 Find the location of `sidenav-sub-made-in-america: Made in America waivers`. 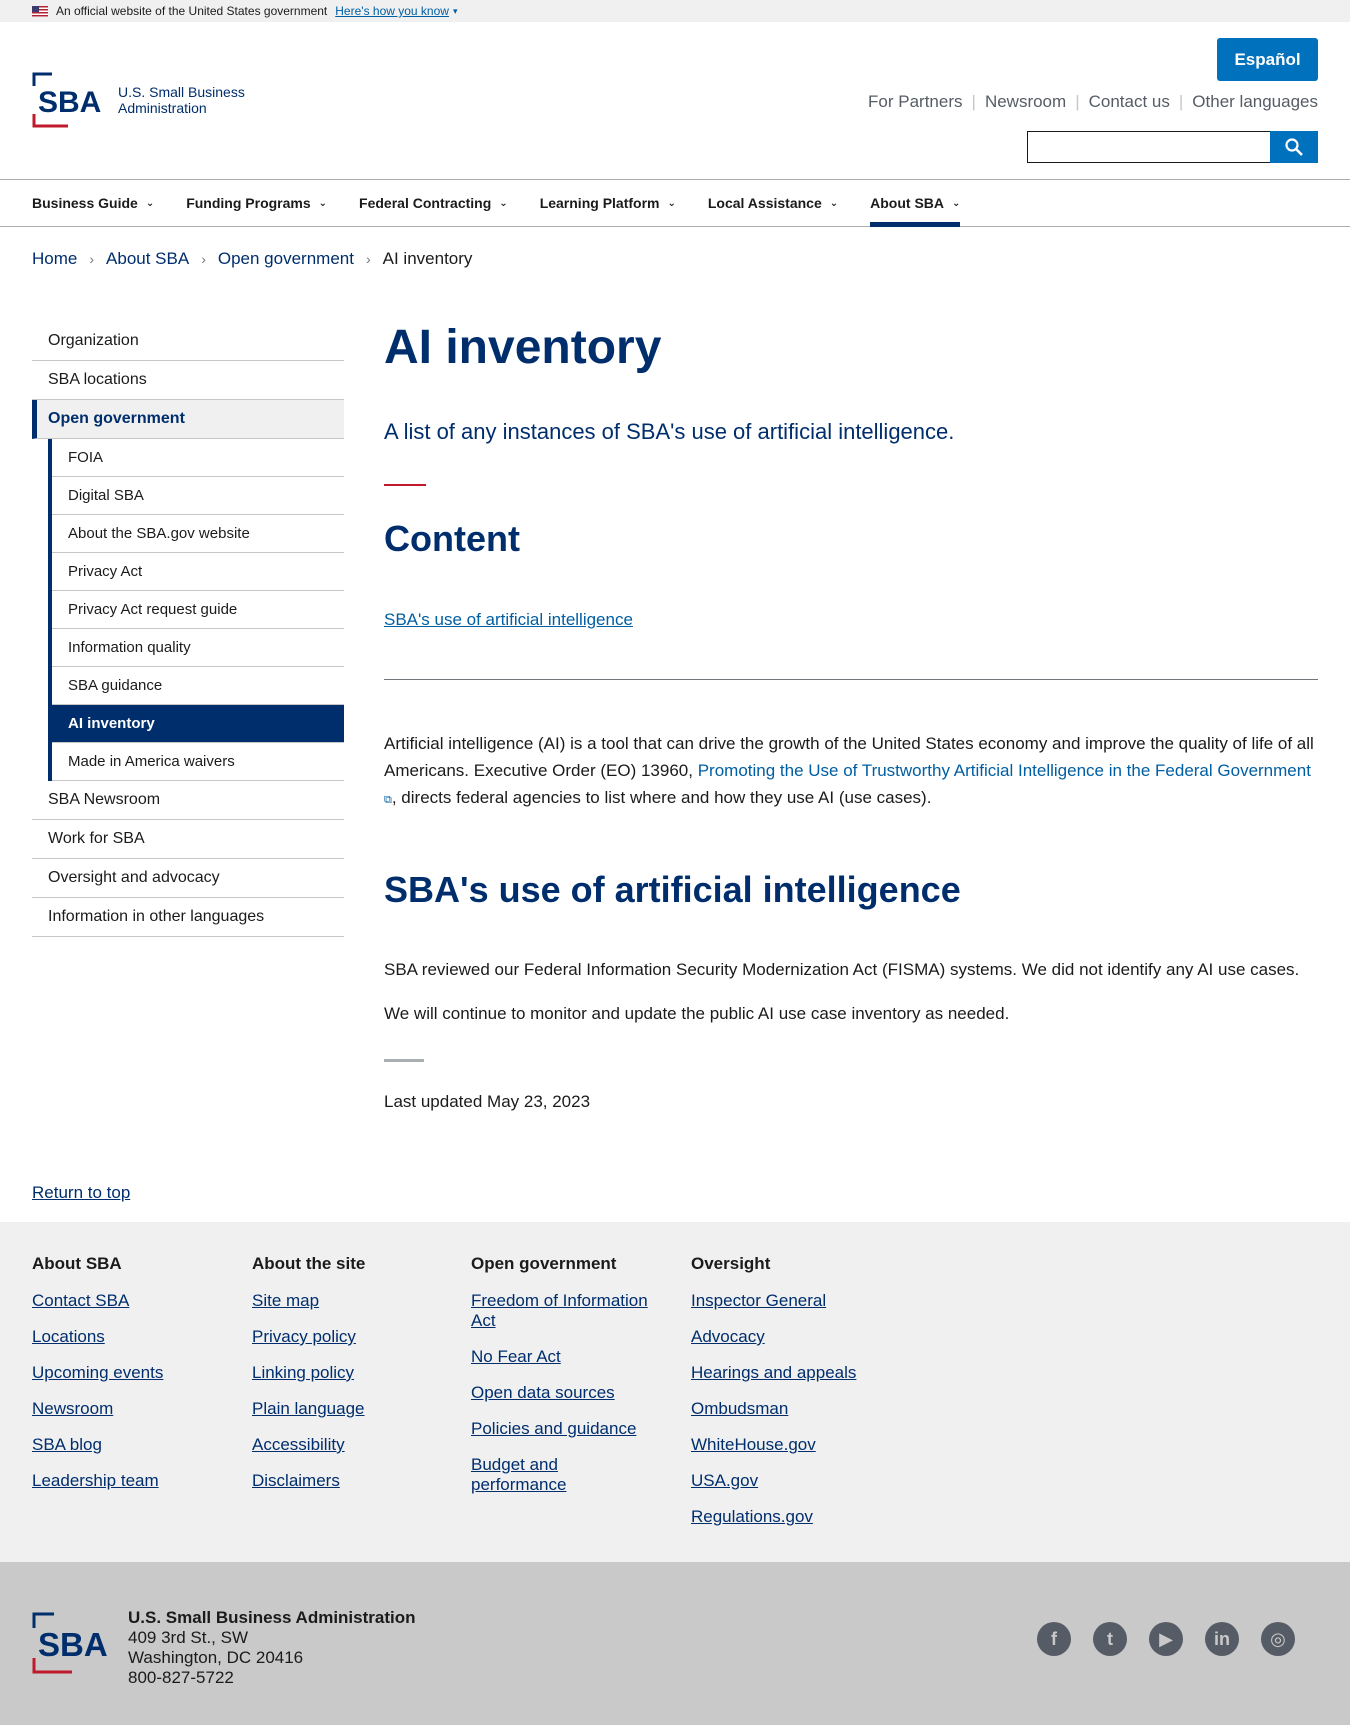

sidenav-sub-made-in-america: Made in America waivers is located at coordinates (198, 762).